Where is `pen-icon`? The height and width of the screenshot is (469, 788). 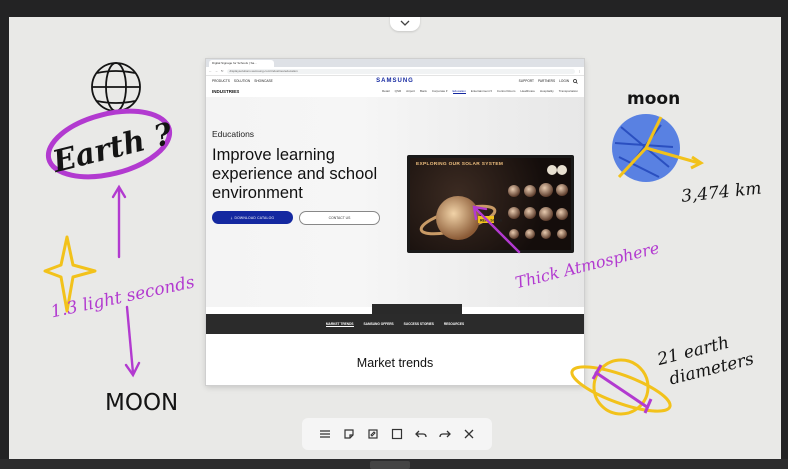
pen-icon is located at coordinates (349, 434).